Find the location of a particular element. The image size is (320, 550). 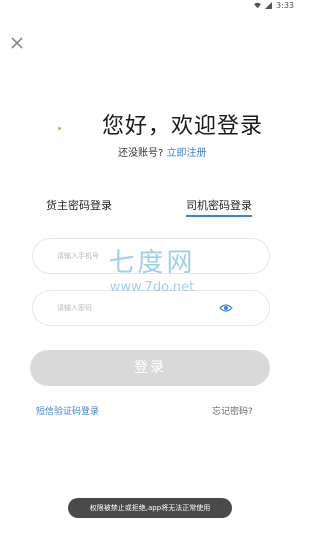

password-input is located at coordinates (142, 308).